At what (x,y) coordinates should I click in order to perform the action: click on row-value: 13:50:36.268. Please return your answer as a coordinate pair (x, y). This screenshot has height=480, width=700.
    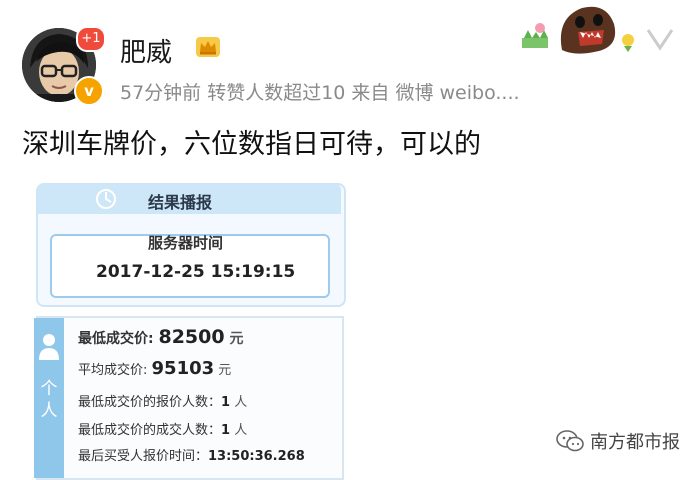
    Looking at the image, I should click on (256, 456).